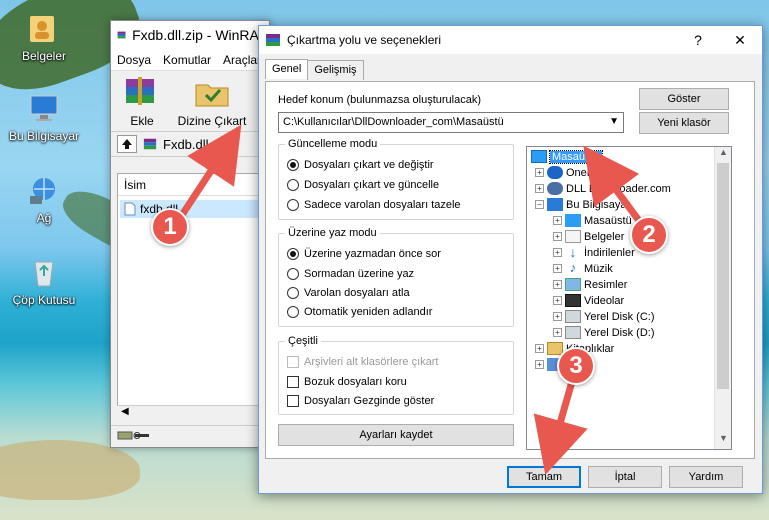 The height and width of the screenshot is (520, 769). Describe the element at coordinates (187, 60) in the screenshot. I see `menu-komutlar: Komutlar` at that location.